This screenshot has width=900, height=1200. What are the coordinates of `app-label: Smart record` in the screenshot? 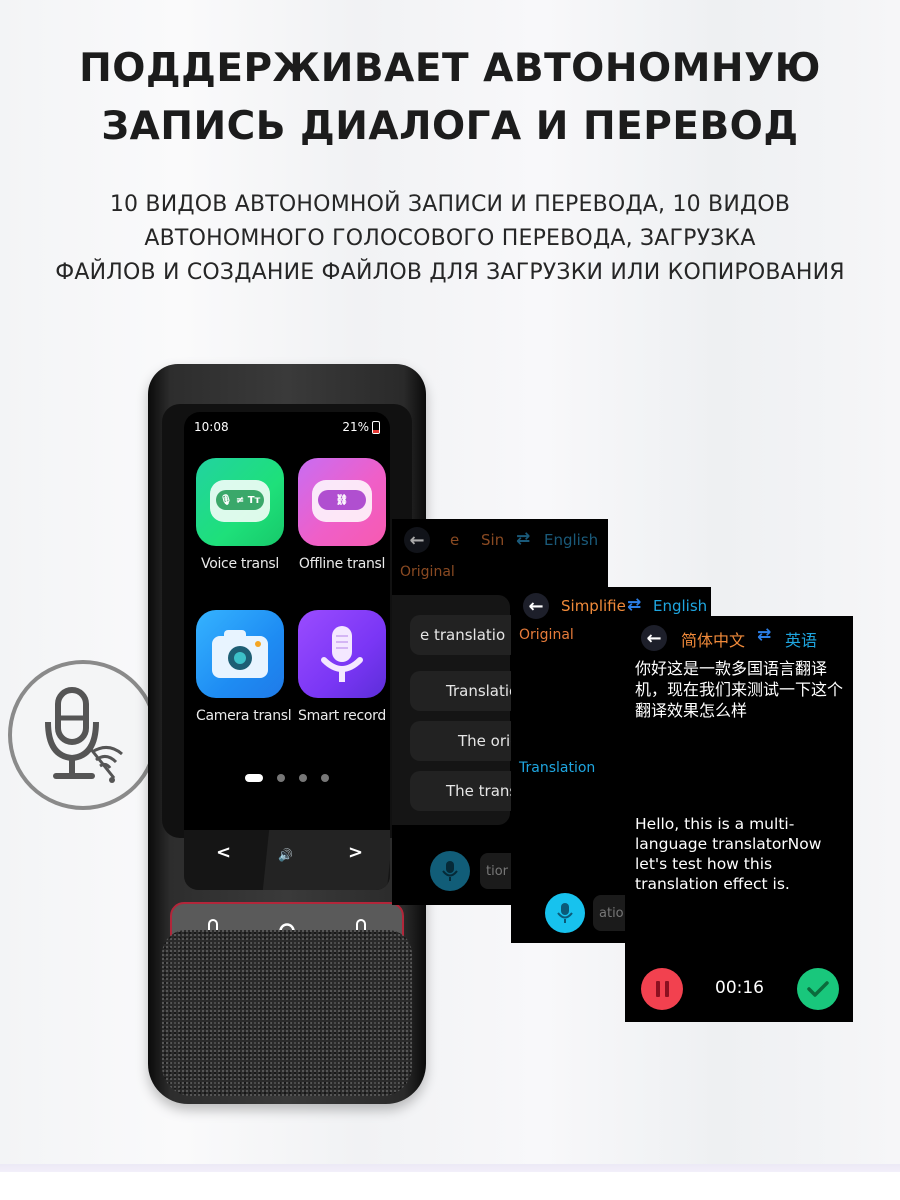 It's located at (342, 716).